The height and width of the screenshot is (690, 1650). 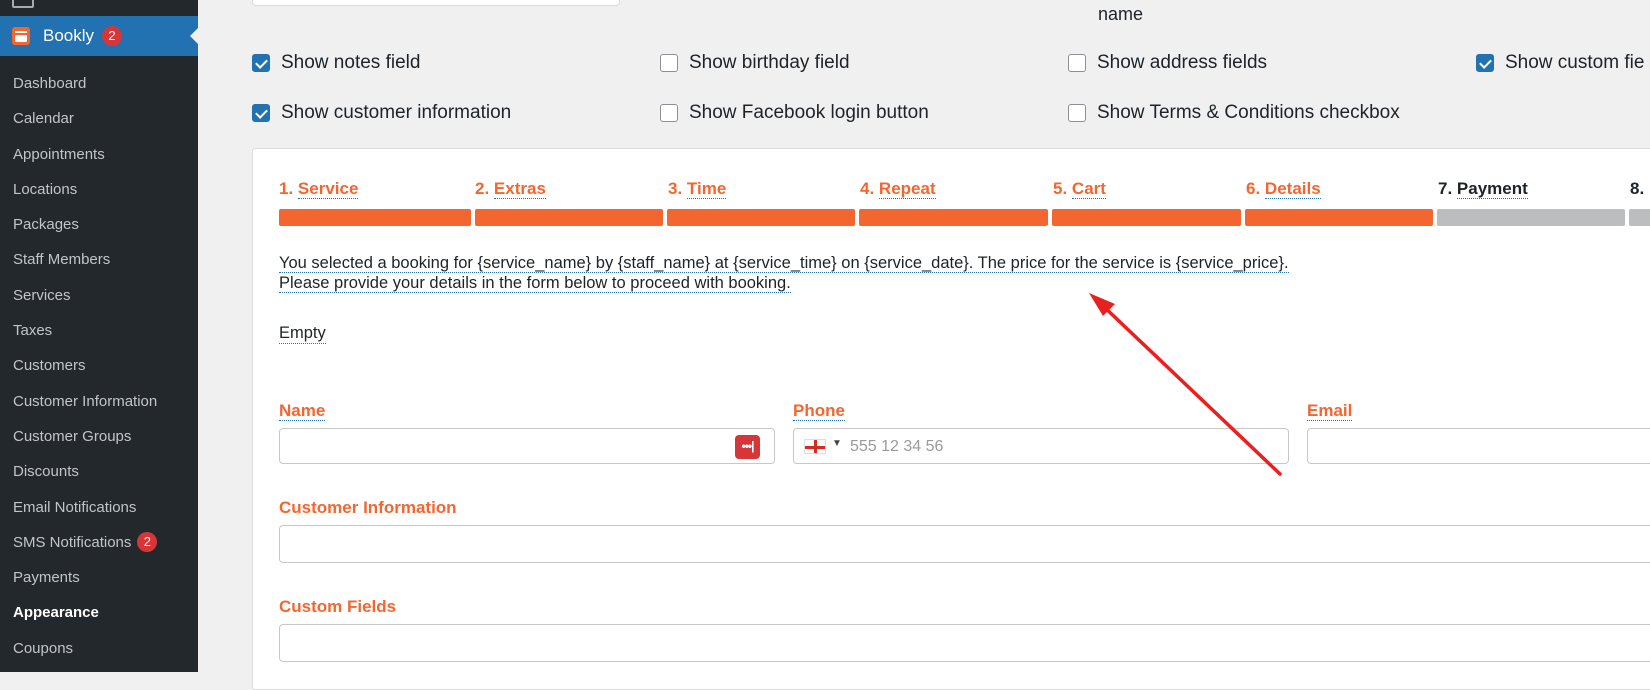 I want to click on sidebar-item-label: Customer Groups, so click(x=72, y=436).